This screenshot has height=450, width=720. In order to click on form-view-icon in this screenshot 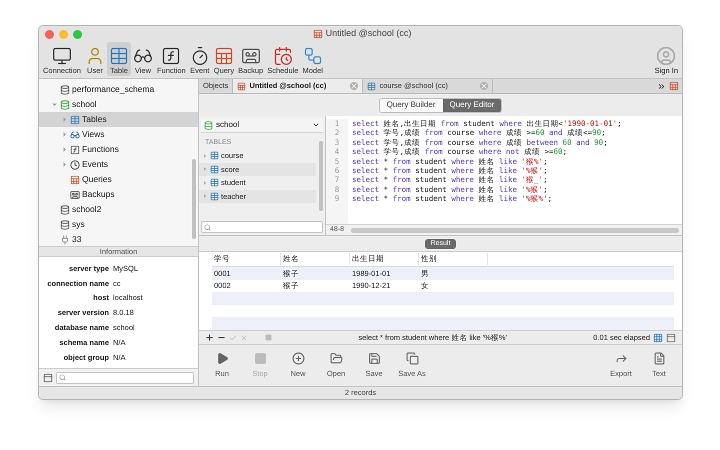, I will do `click(671, 337)`.